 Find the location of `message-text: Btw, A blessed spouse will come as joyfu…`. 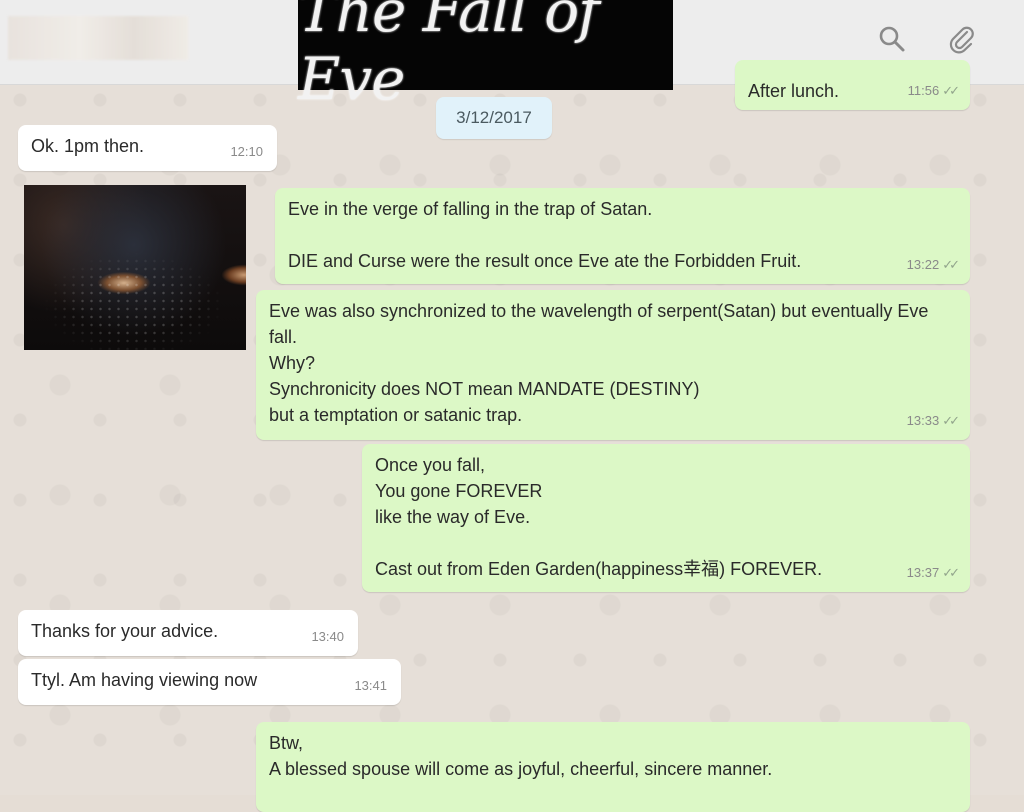

message-text: Btw, A blessed spouse will come as joyfu… is located at coordinates (521, 756).